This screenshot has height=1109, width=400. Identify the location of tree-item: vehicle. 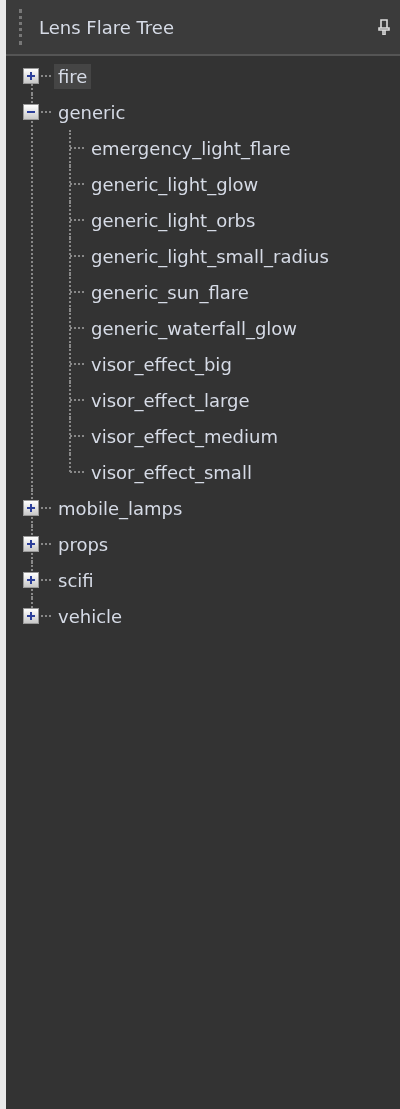
(90, 616).